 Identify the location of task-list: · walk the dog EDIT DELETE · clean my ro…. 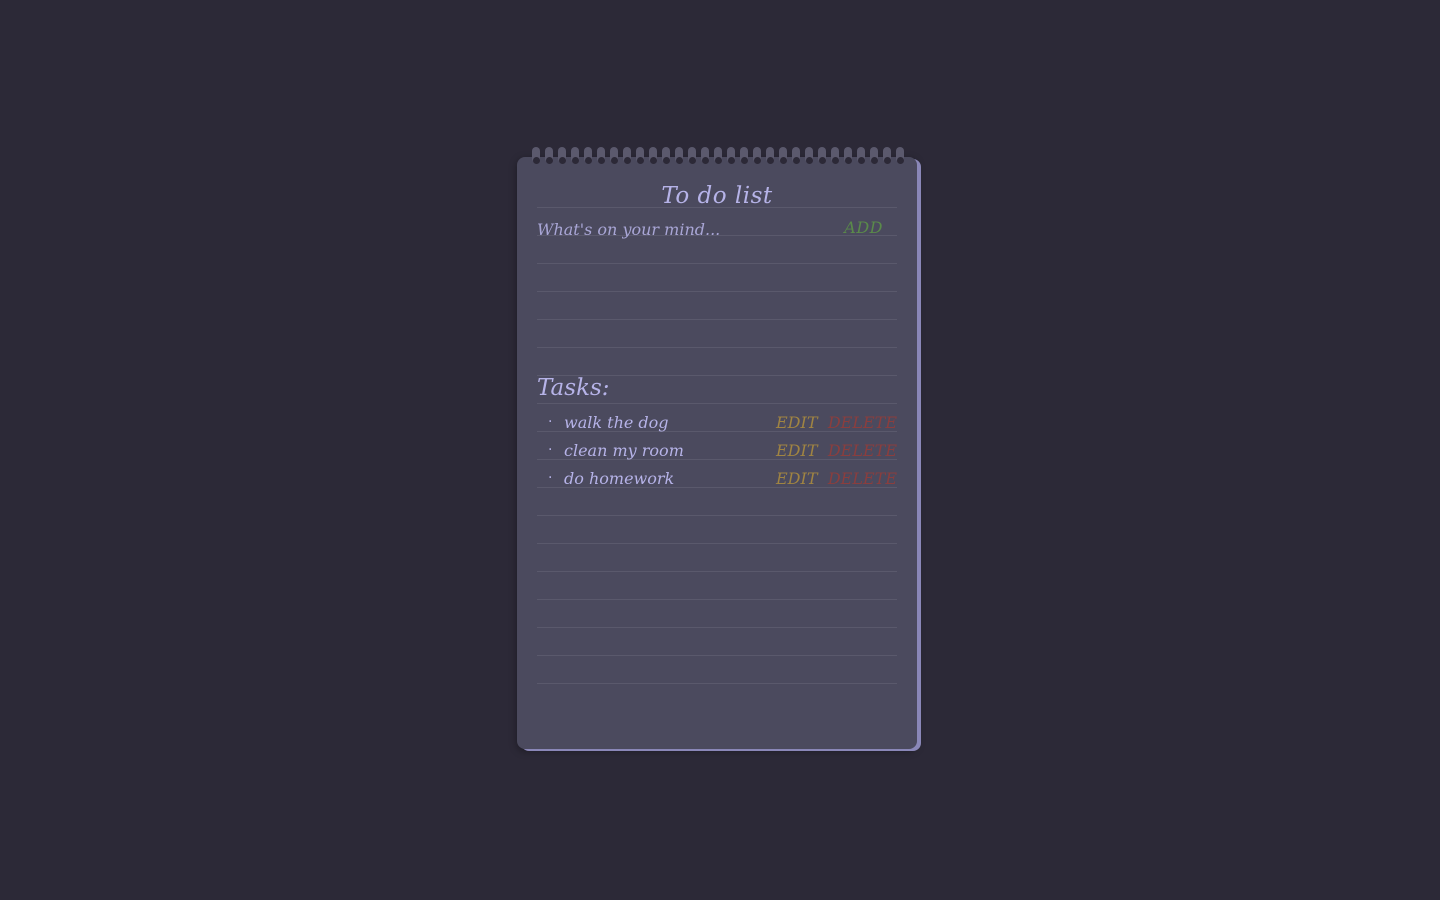
(717, 452).